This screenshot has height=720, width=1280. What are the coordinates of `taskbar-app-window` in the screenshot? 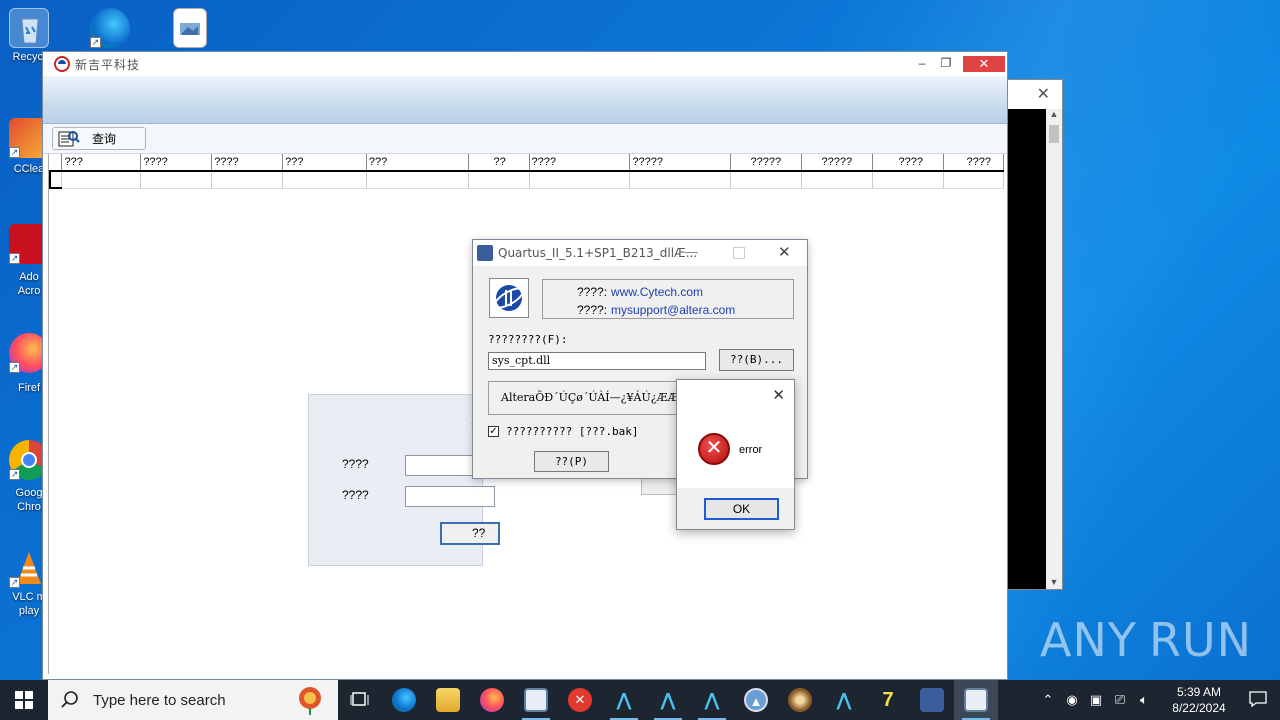 It's located at (536, 700).